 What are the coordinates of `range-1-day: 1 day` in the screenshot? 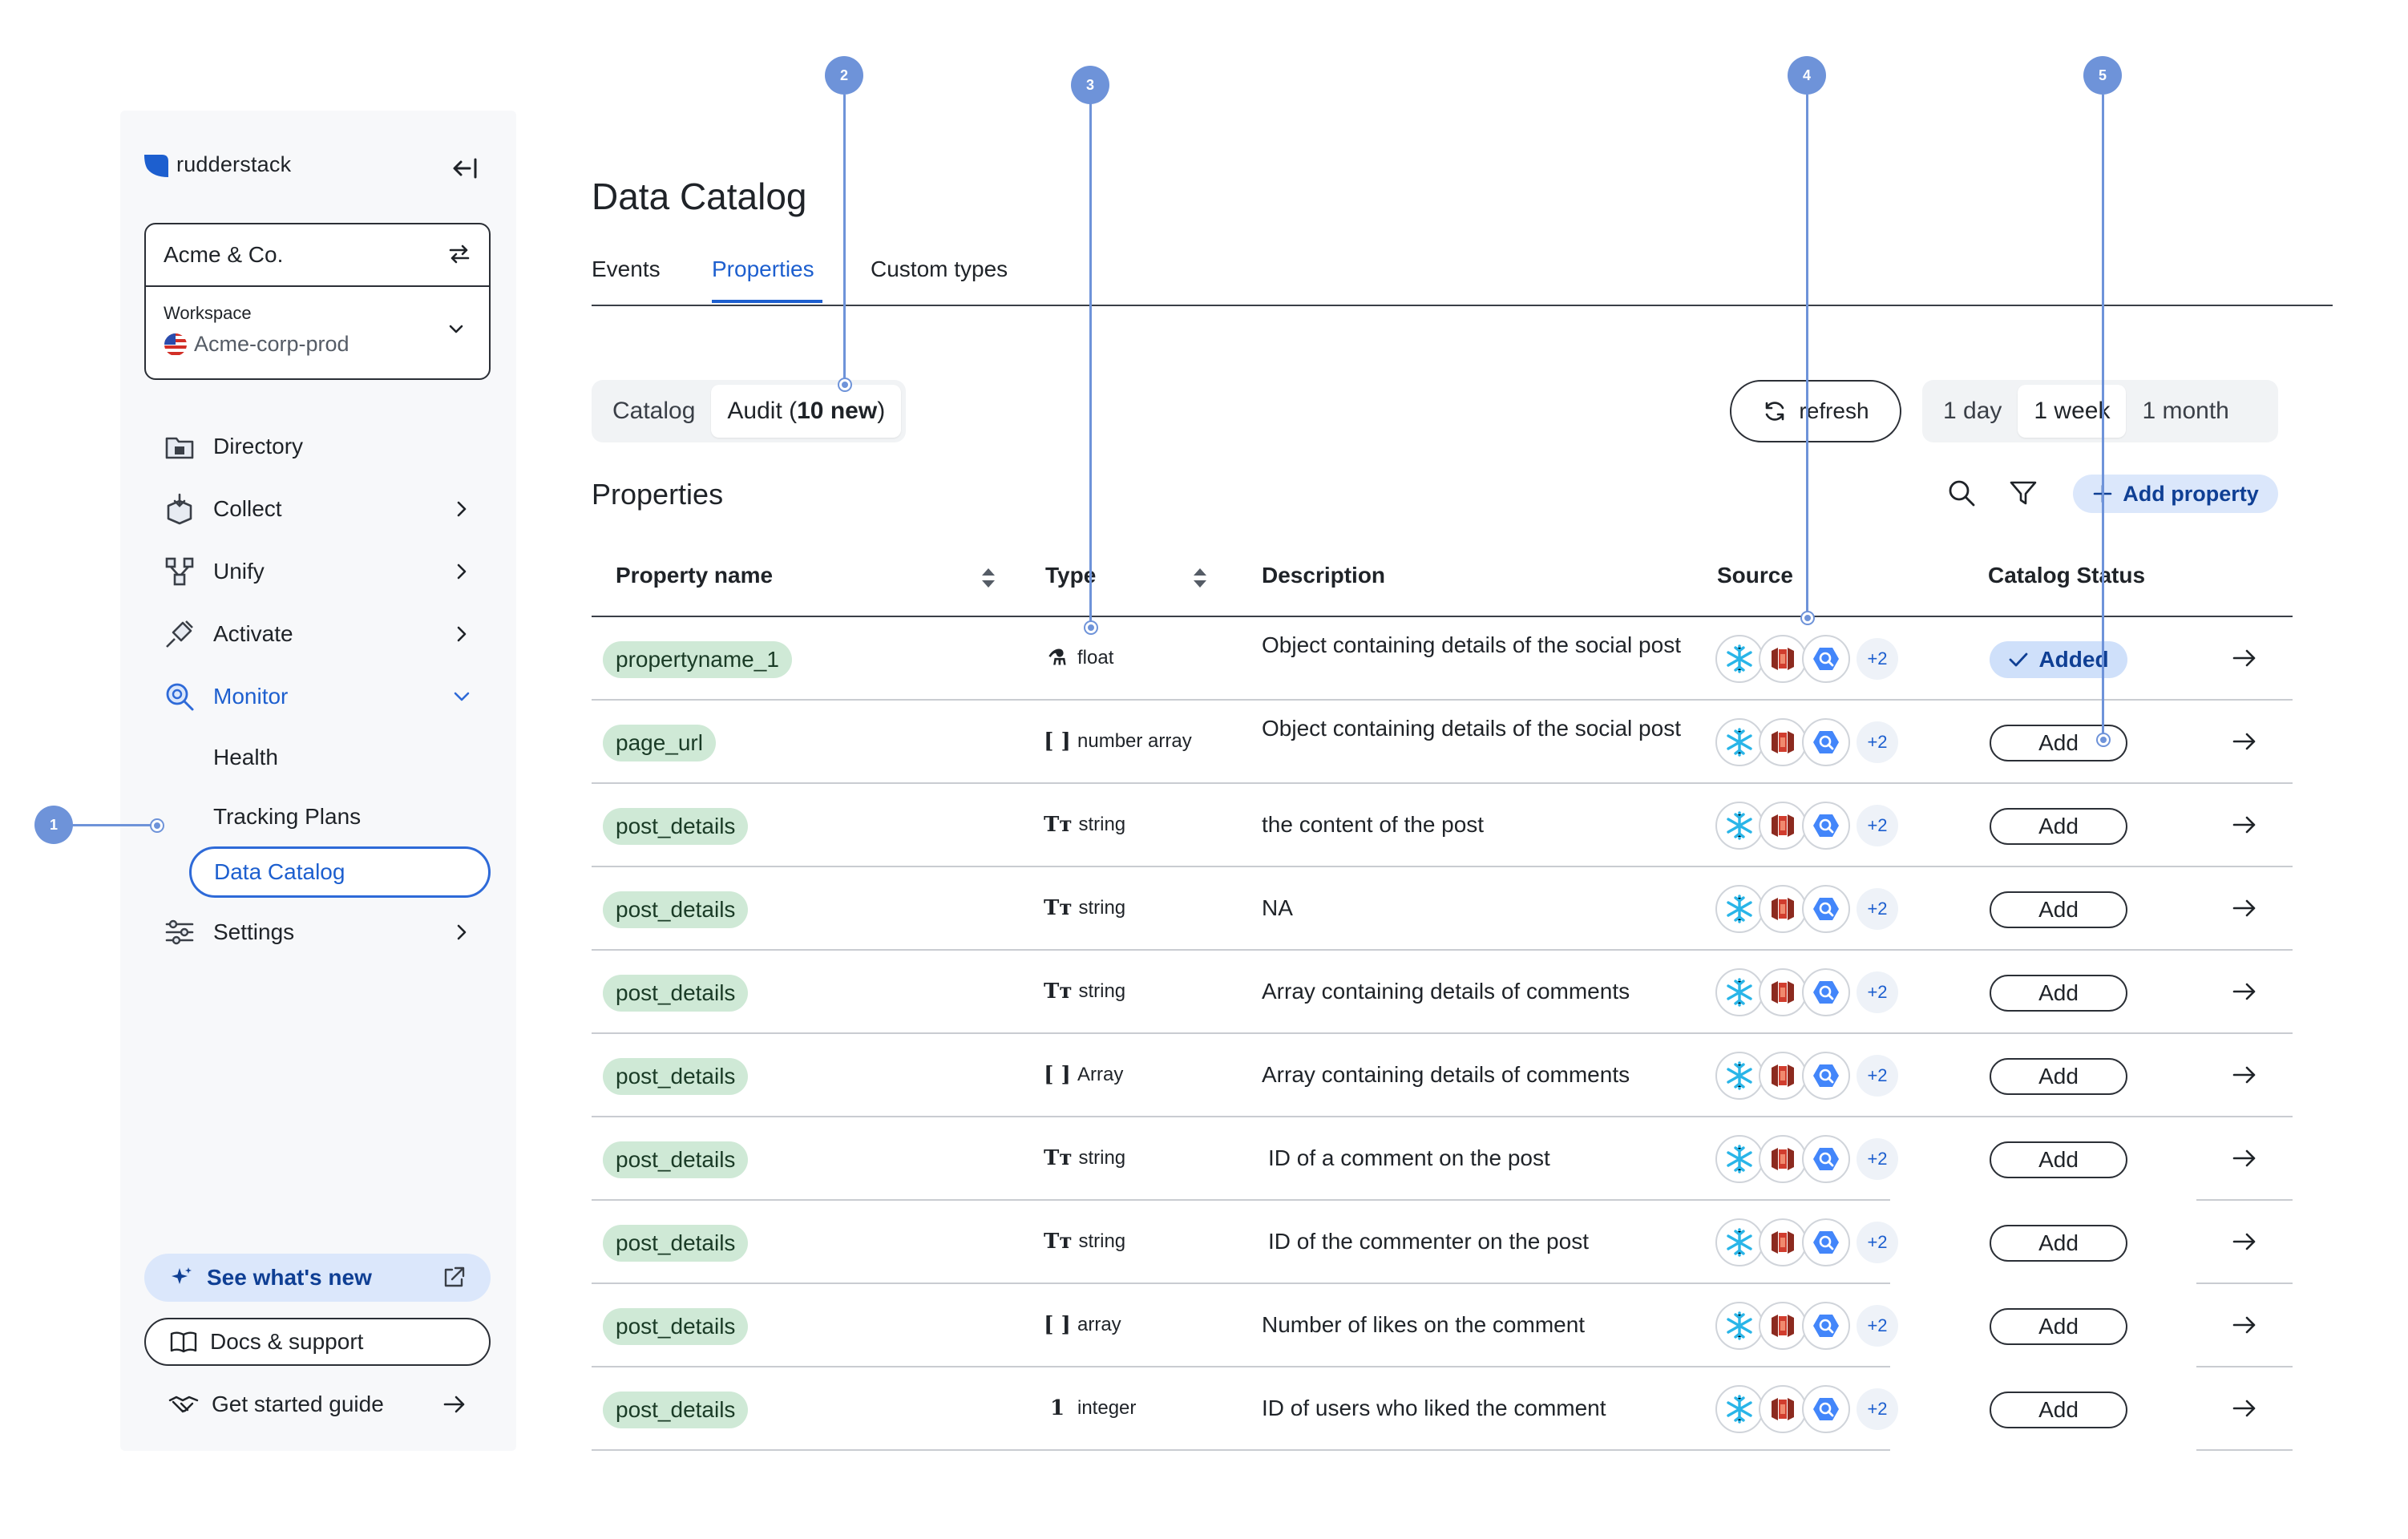 It's located at (1972, 411).